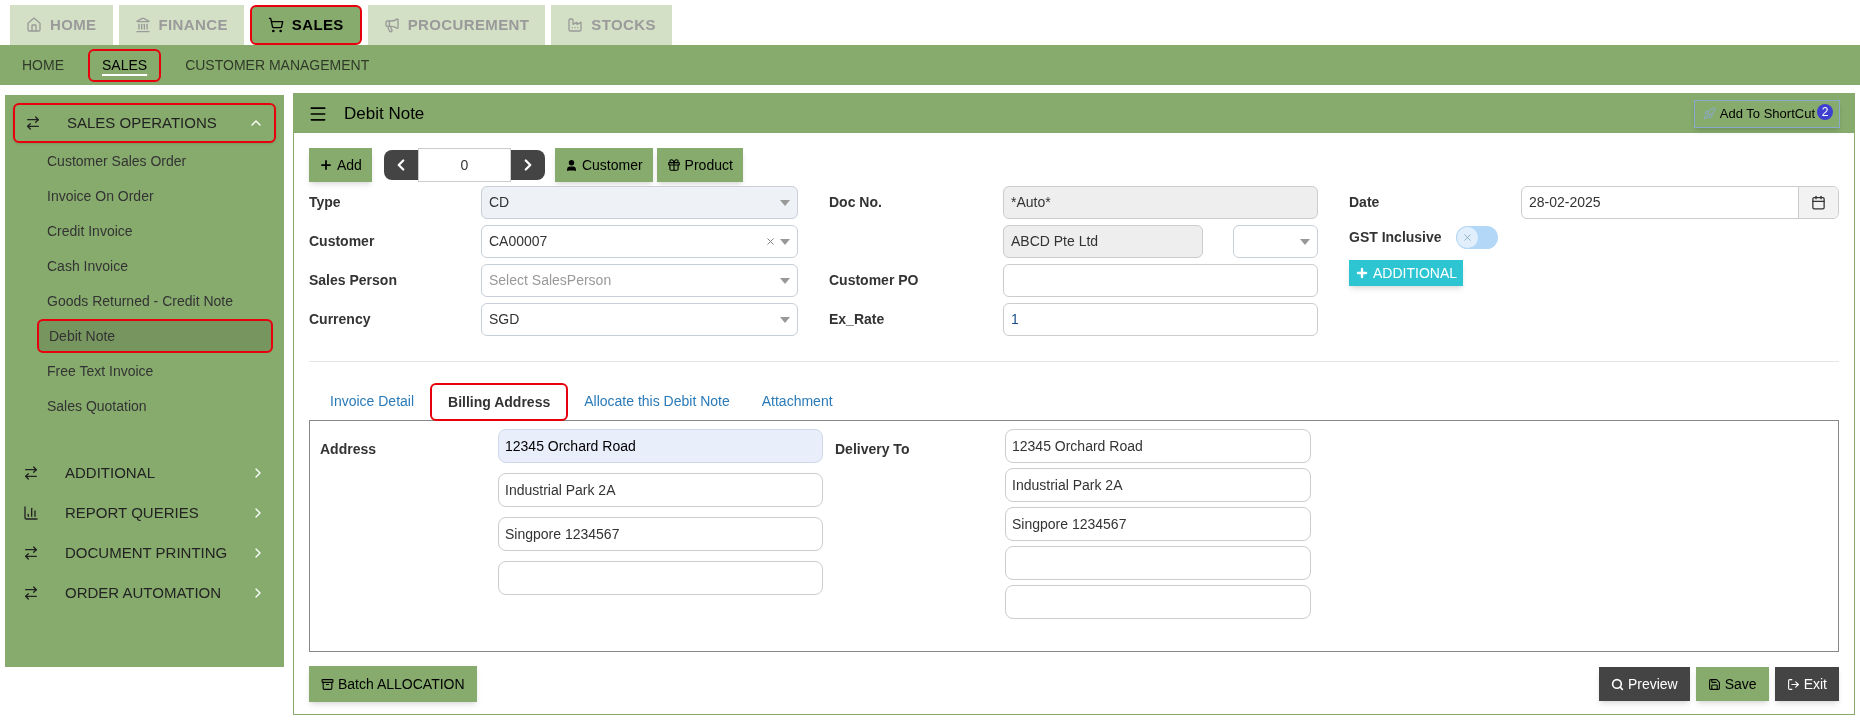 The width and height of the screenshot is (1860, 721). What do you see at coordinates (155, 371) in the screenshot?
I see `sidebar-item: Free Text Invoice` at bounding box center [155, 371].